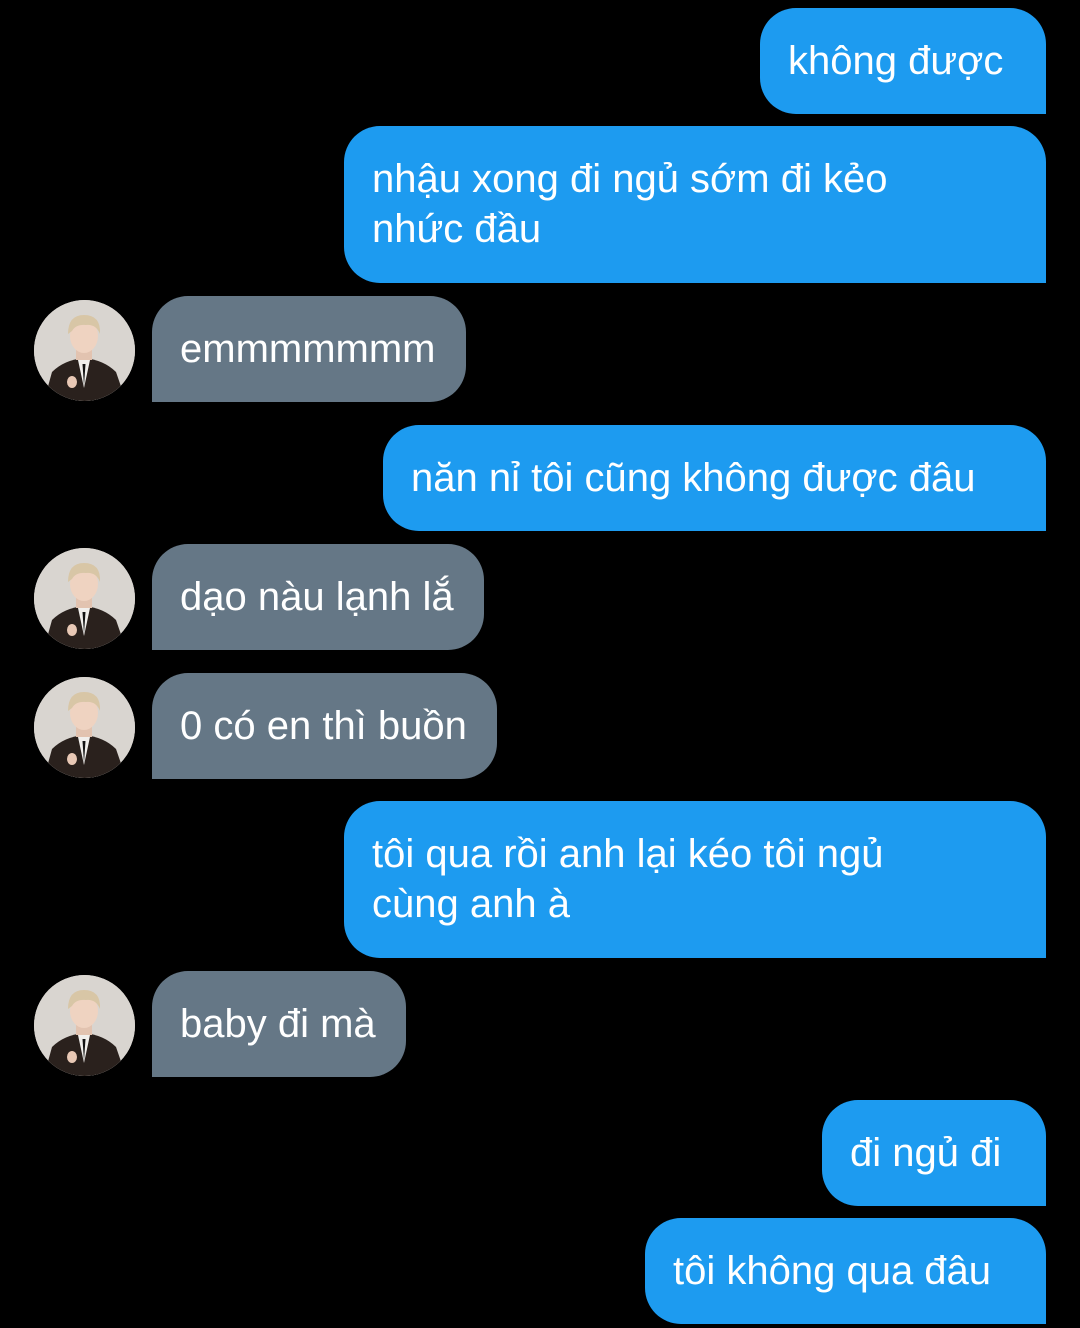 The height and width of the screenshot is (1328, 1080). Describe the element at coordinates (279, 1024) in the screenshot. I see `message-bubble-received: baby đi mà` at that location.